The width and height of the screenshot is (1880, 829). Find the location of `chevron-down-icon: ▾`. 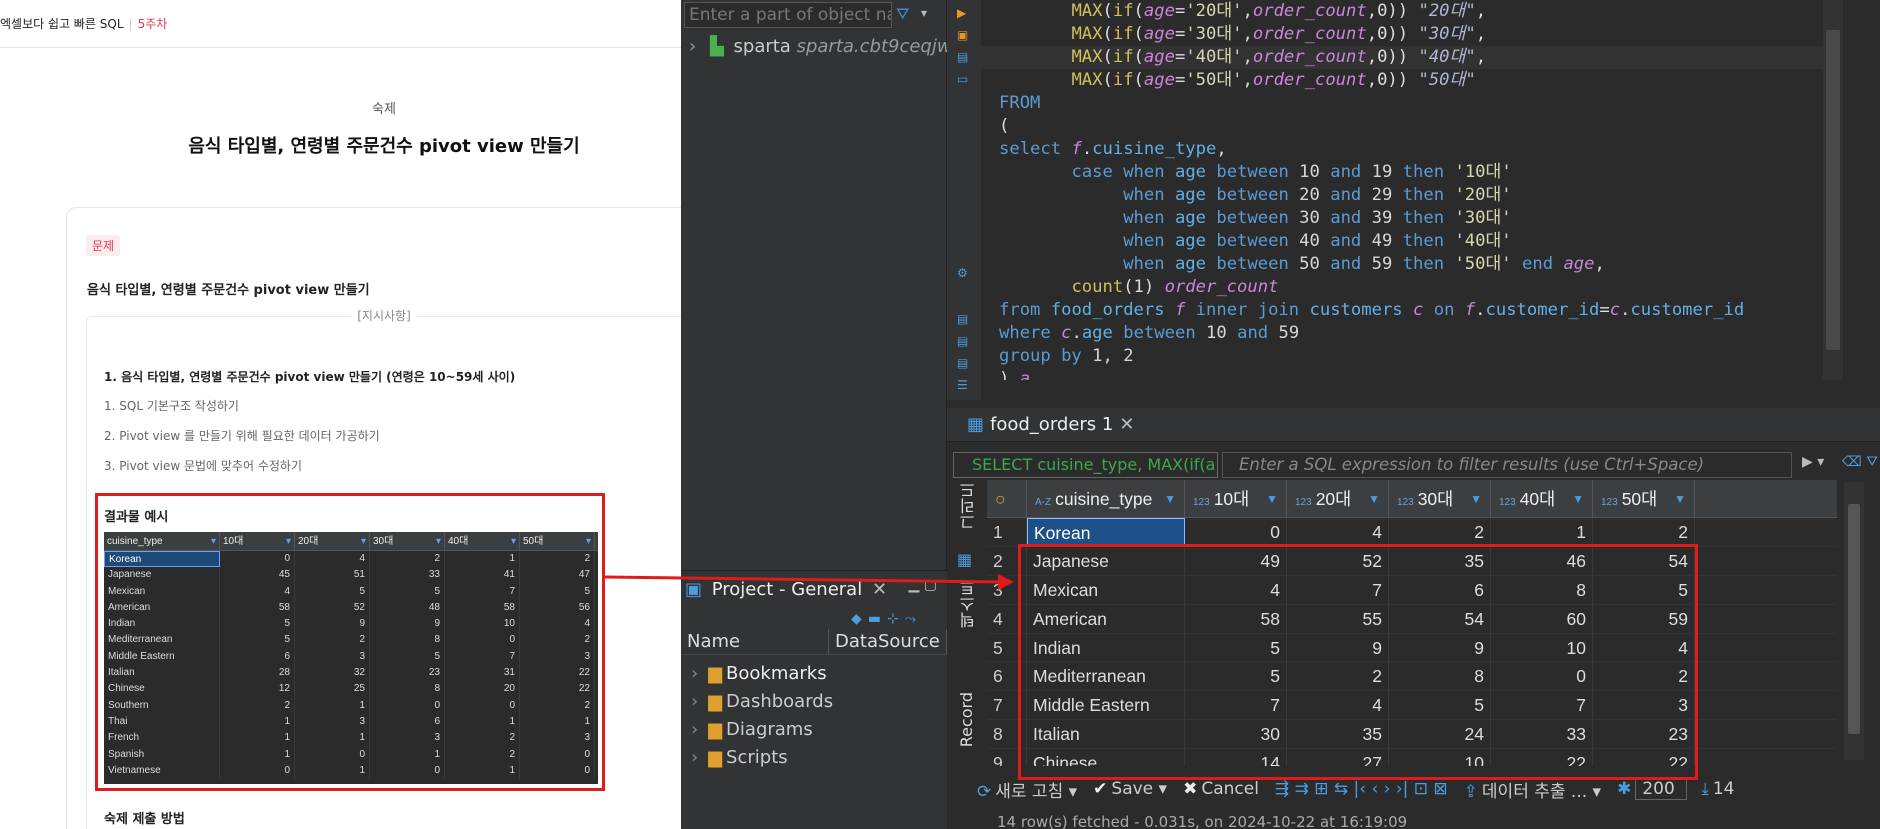

chevron-down-icon: ▾ is located at coordinates (924, 13).